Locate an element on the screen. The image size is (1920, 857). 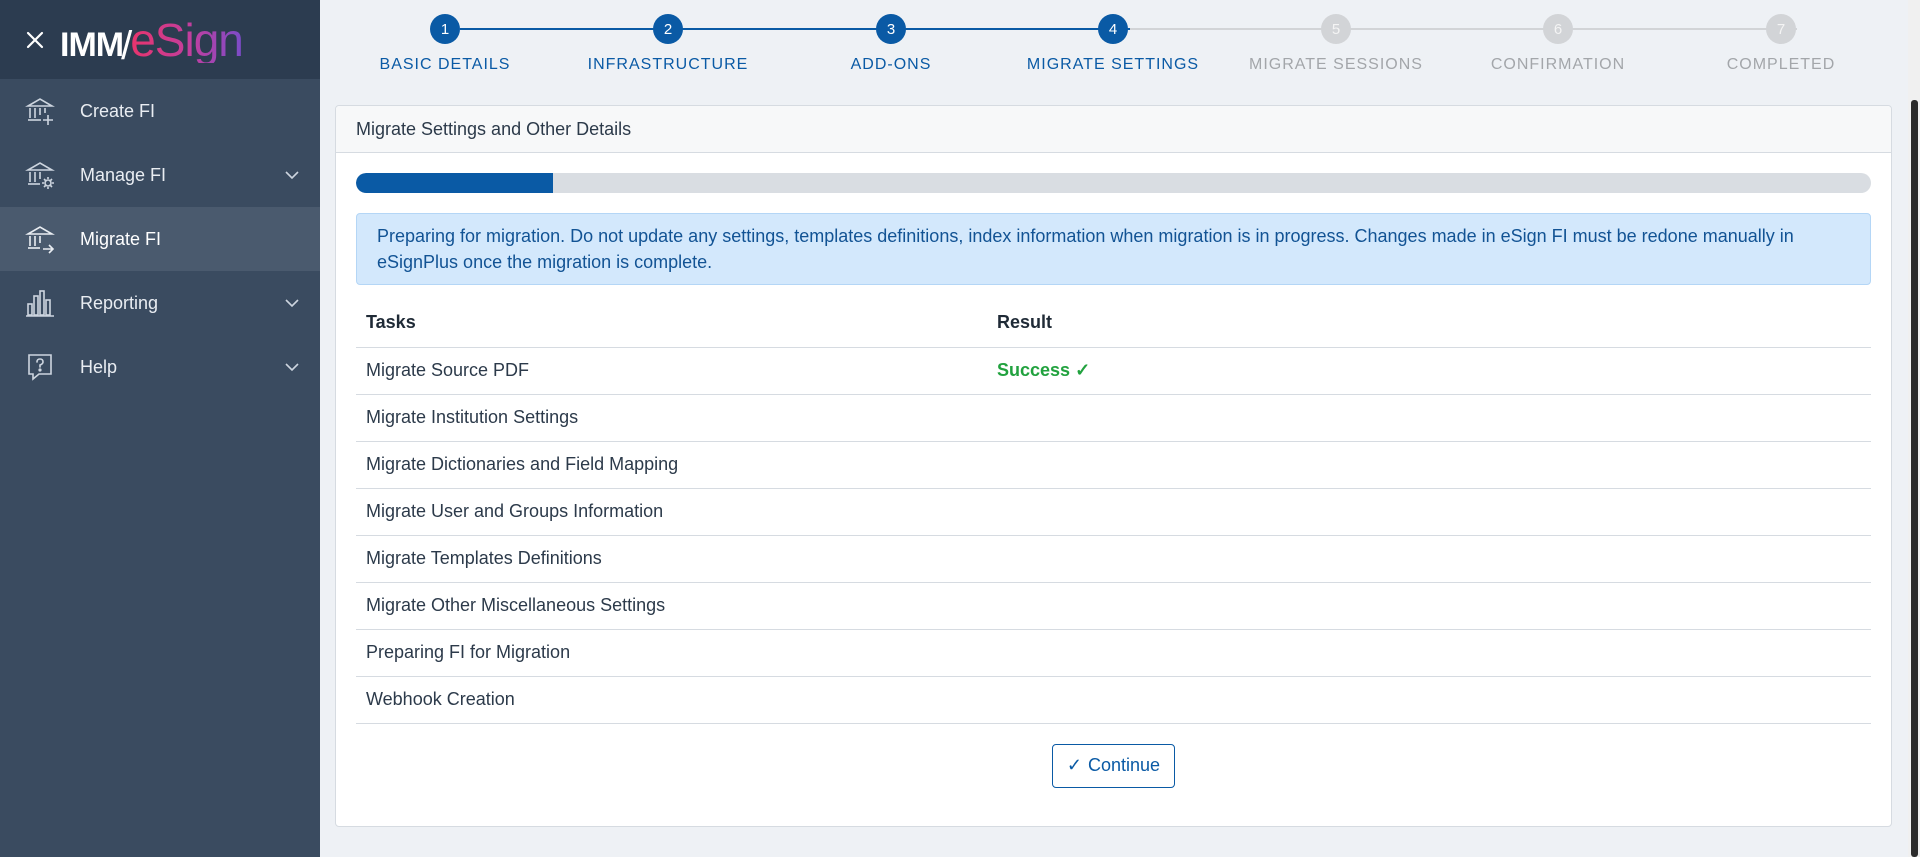
success-result: Success ✓ is located at coordinates (1043, 370).